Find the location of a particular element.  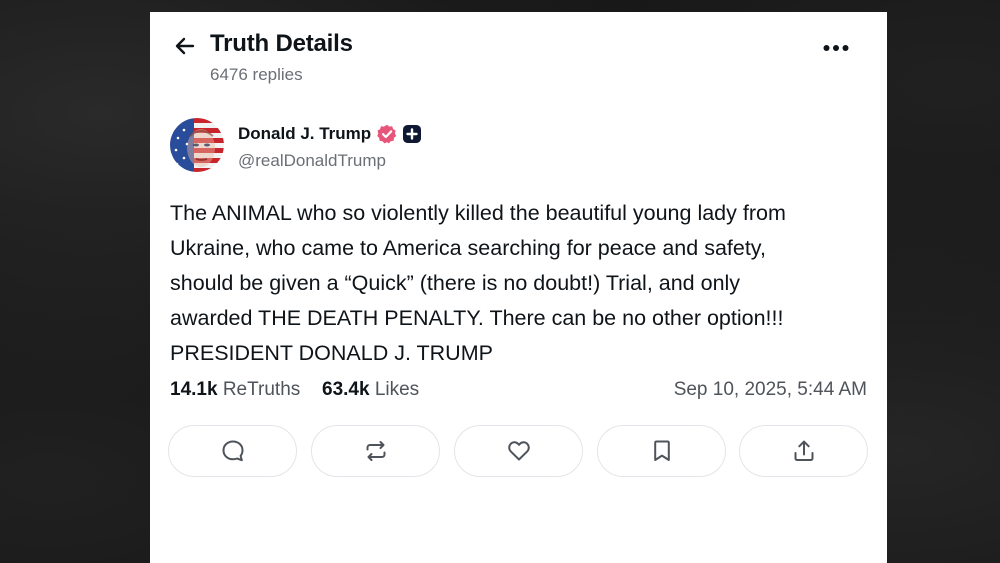

page-title: Truth Details is located at coordinates (281, 43).